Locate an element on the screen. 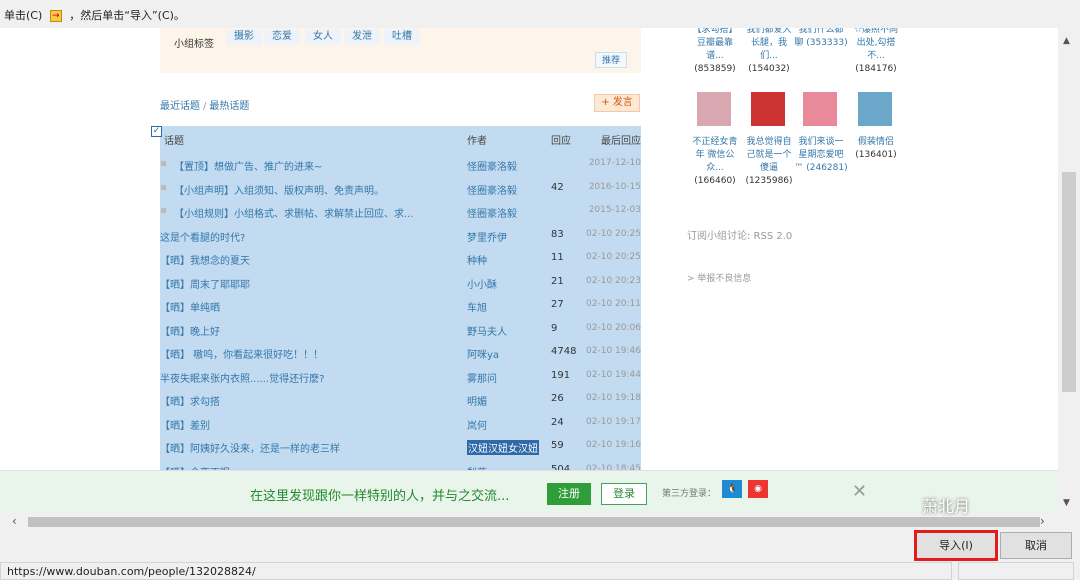 The image size is (1080, 580). group-card: 我们什么都聊 (353333) is located at coordinates (821, 39).